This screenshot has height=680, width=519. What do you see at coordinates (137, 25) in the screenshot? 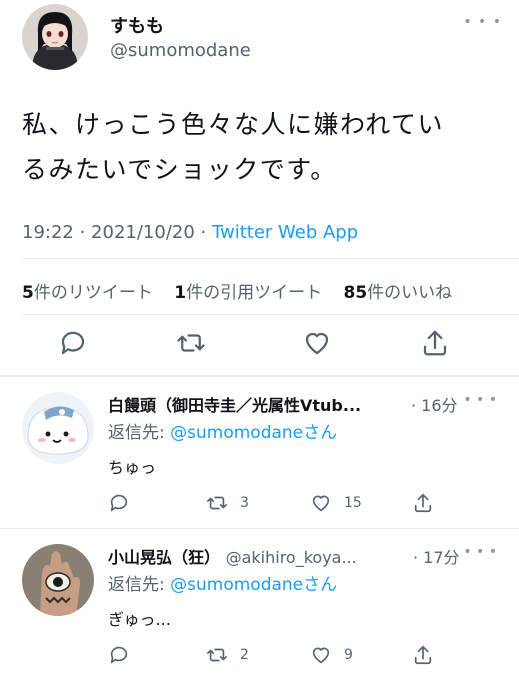
I see `author-name: すもも` at bounding box center [137, 25].